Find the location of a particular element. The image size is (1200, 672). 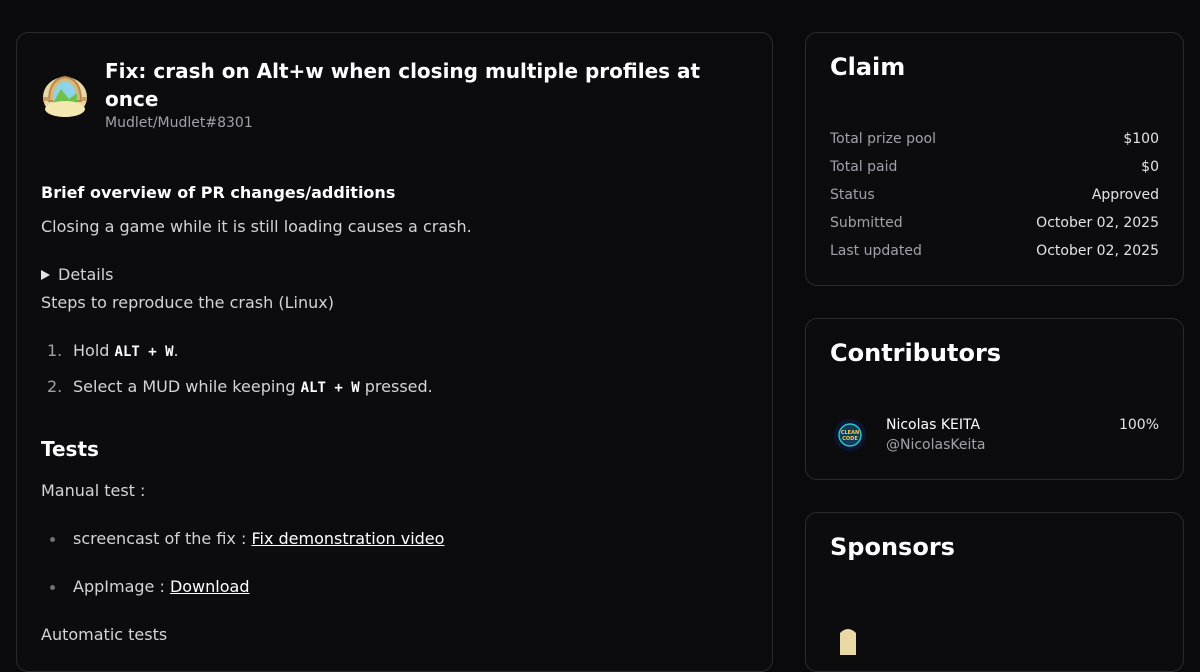

total-prize-pool-value: $100 is located at coordinates (1141, 139).